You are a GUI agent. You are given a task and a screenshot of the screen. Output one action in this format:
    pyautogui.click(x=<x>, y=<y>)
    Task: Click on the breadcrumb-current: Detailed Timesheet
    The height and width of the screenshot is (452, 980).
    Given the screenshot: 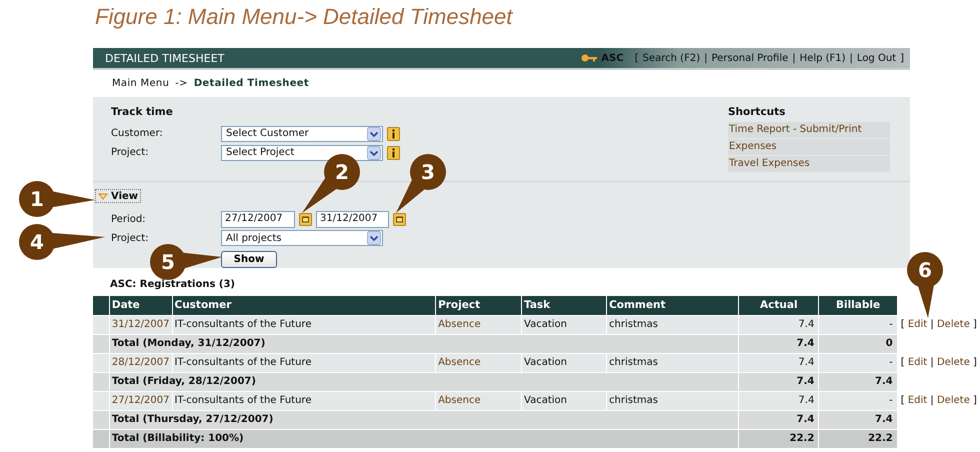 What is the action you would take?
    pyautogui.click(x=251, y=83)
    